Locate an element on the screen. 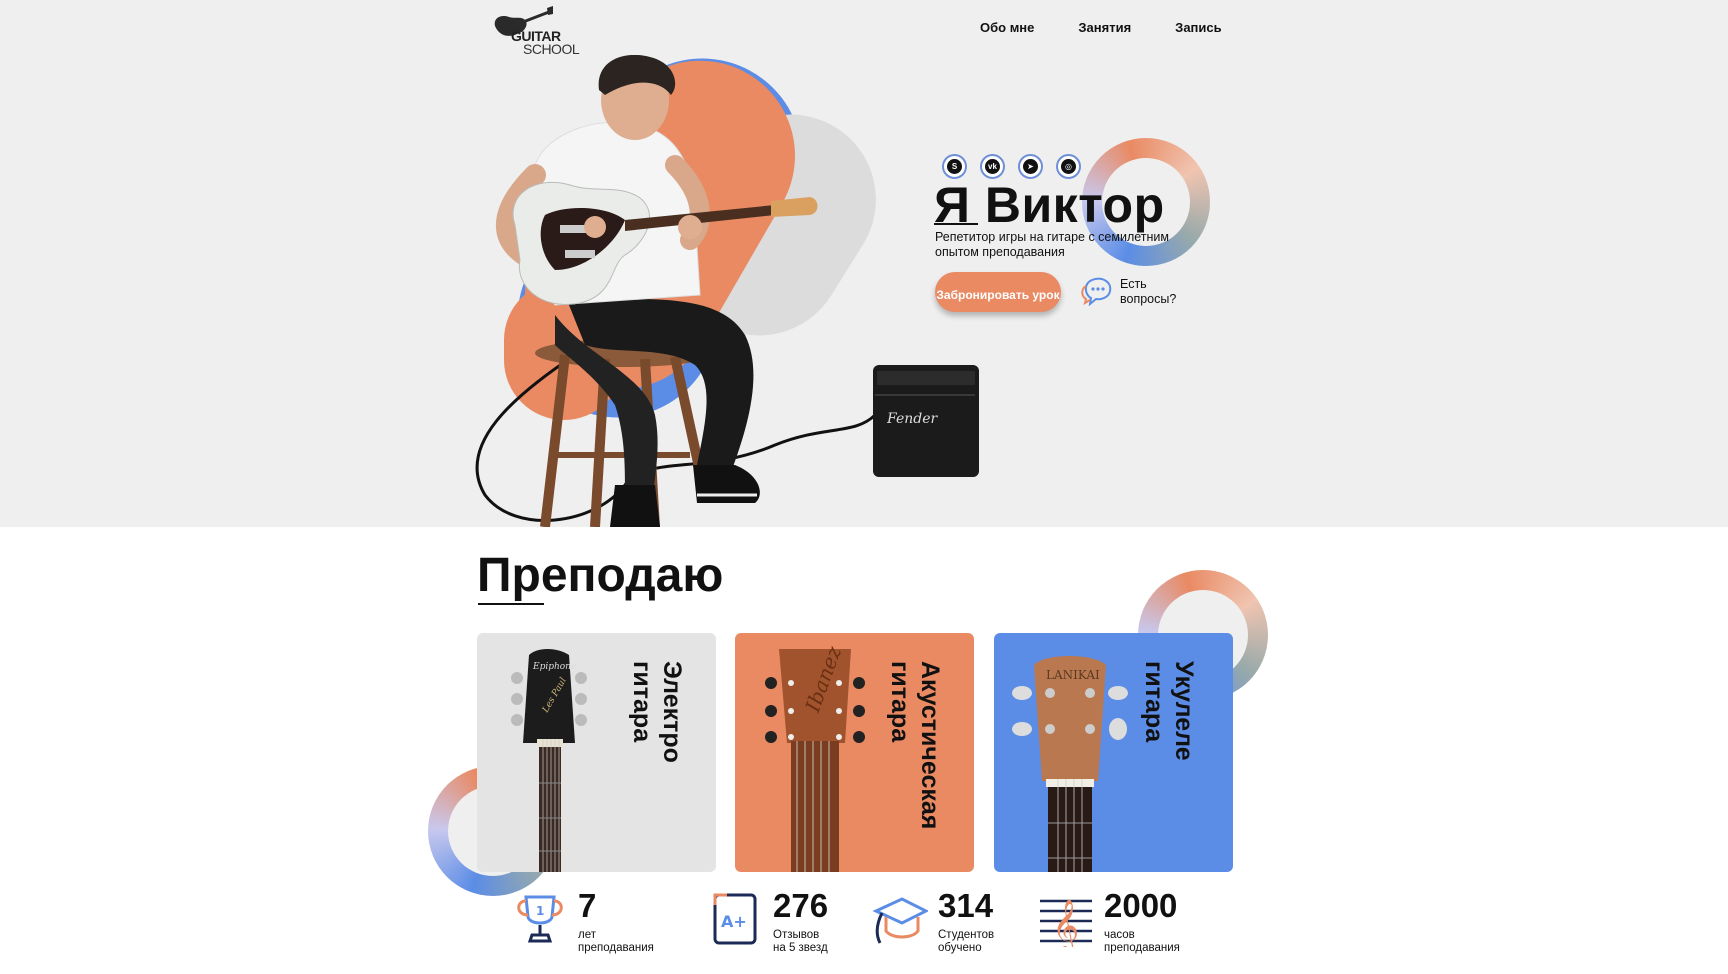 The width and height of the screenshot is (1728, 974). card-label-ukulele: Укулеле гитара is located at coordinates (1169, 711).